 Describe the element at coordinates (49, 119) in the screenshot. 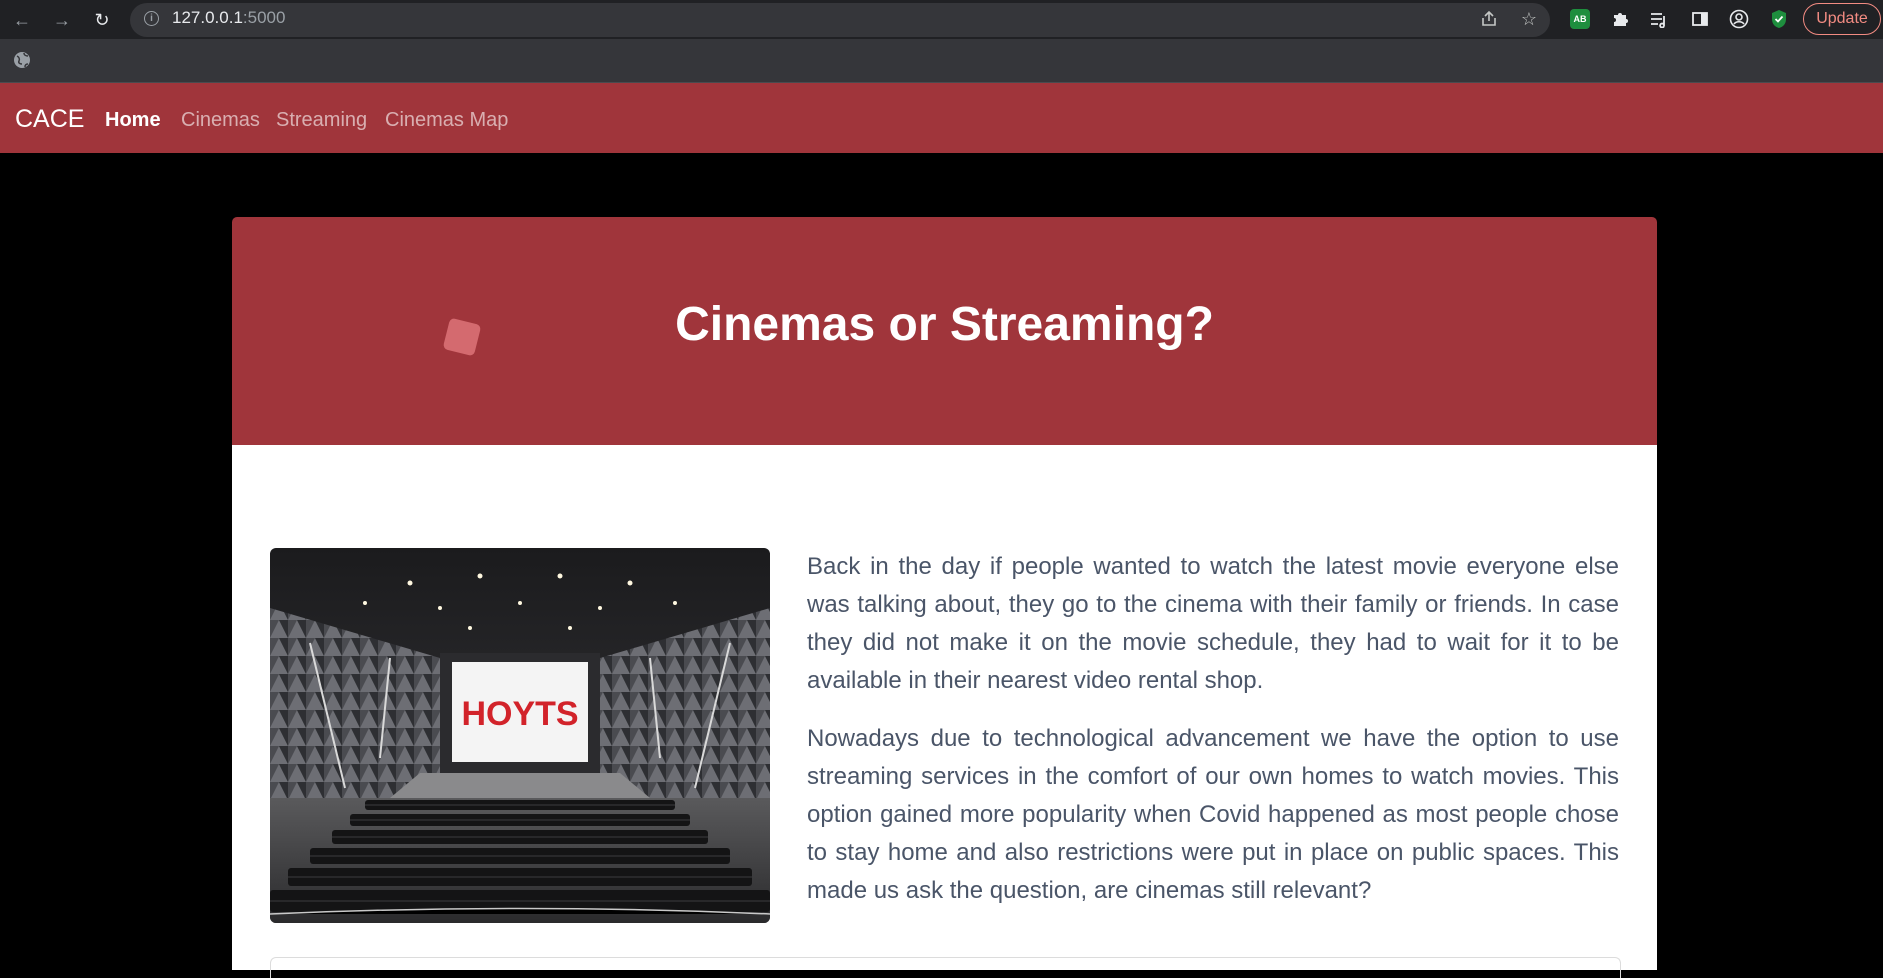

I see `site-brand: CACE` at that location.